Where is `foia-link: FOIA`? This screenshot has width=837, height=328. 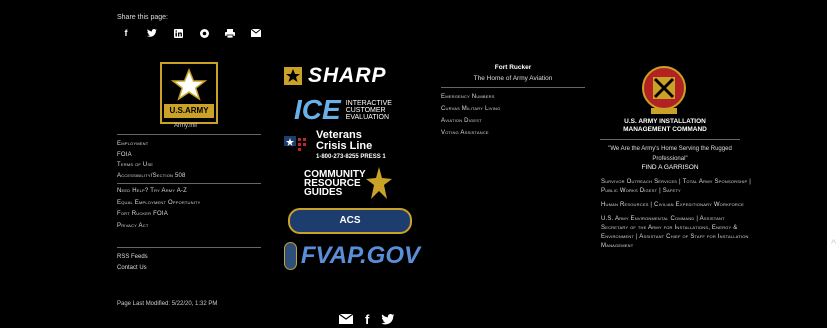 foia-link: FOIA is located at coordinates (151, 155).